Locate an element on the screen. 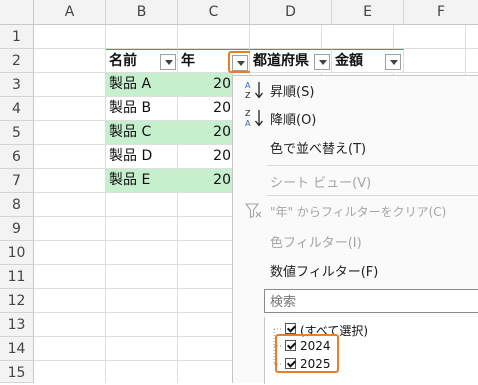  header-amount-label: 金額 is located at coordinates (349, 61).